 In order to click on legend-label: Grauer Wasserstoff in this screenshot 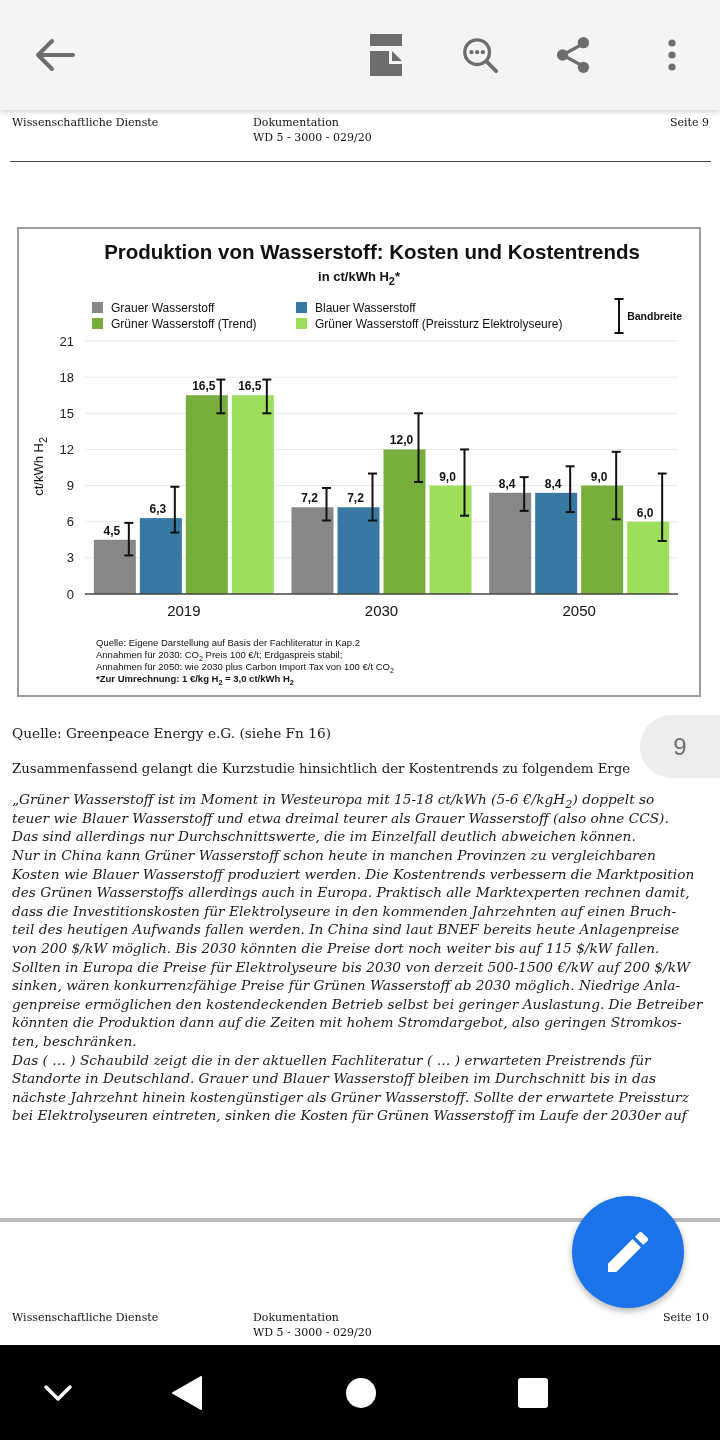, I will do `click(163, 307)`.